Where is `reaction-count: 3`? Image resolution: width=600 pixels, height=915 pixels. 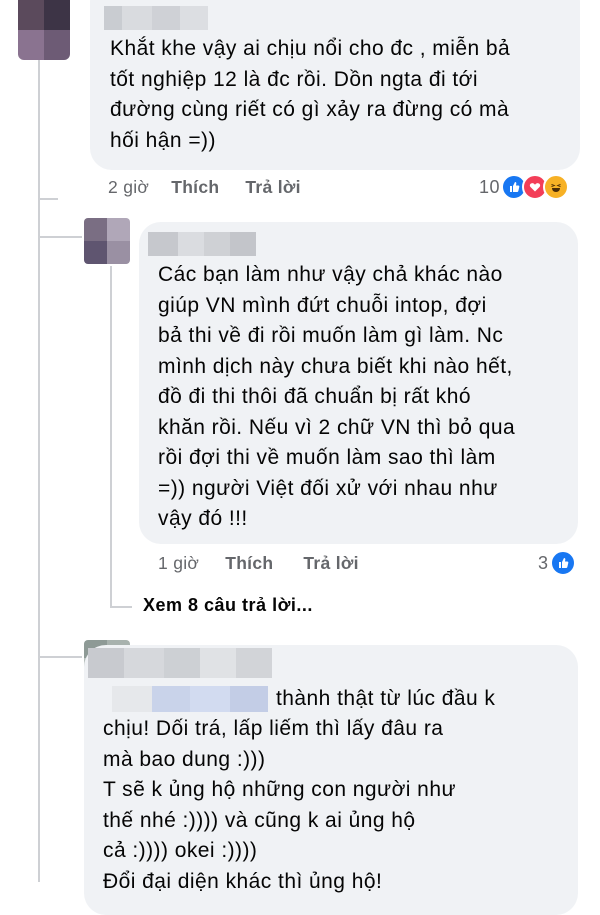 reaction-count: 3 is located at coordinates (543, 562).